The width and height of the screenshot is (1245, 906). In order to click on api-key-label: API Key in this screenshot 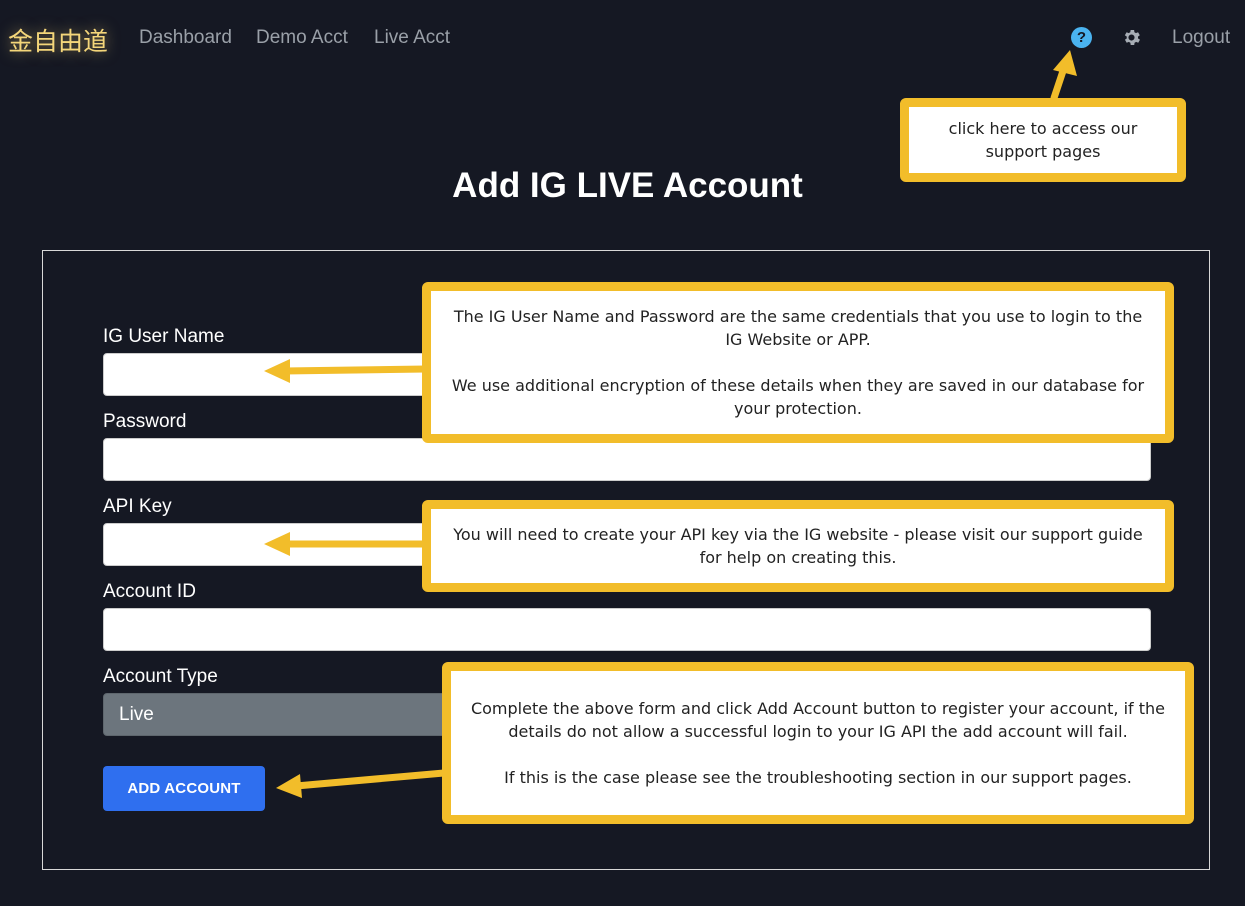, I will do `click(137, 506)`.